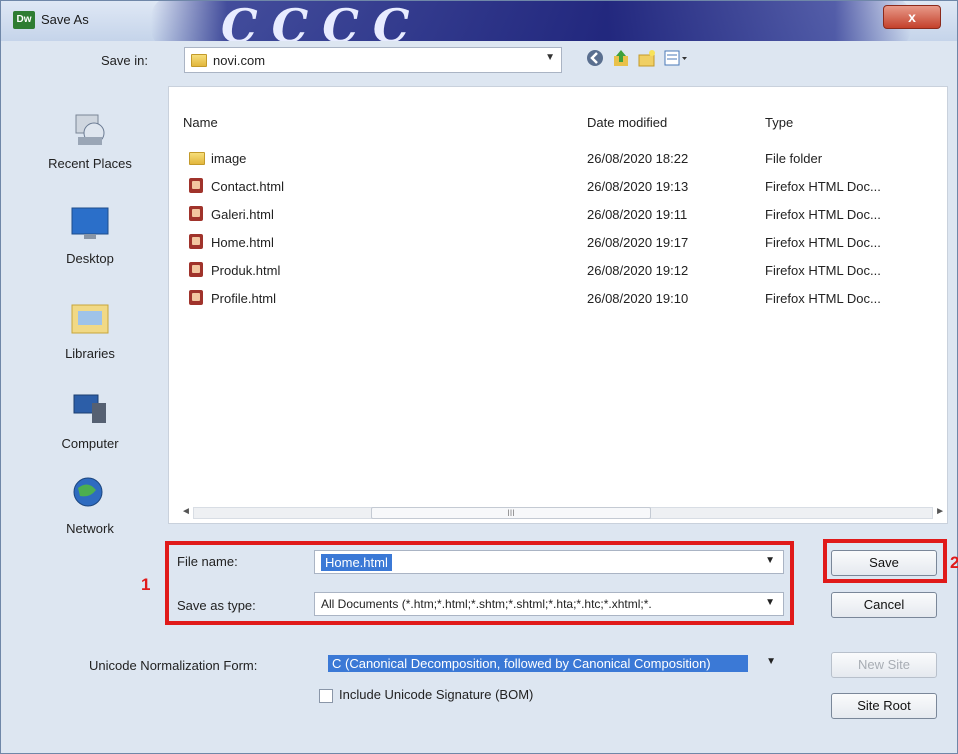  I want to click on place-network: Network, so click(90, 505).